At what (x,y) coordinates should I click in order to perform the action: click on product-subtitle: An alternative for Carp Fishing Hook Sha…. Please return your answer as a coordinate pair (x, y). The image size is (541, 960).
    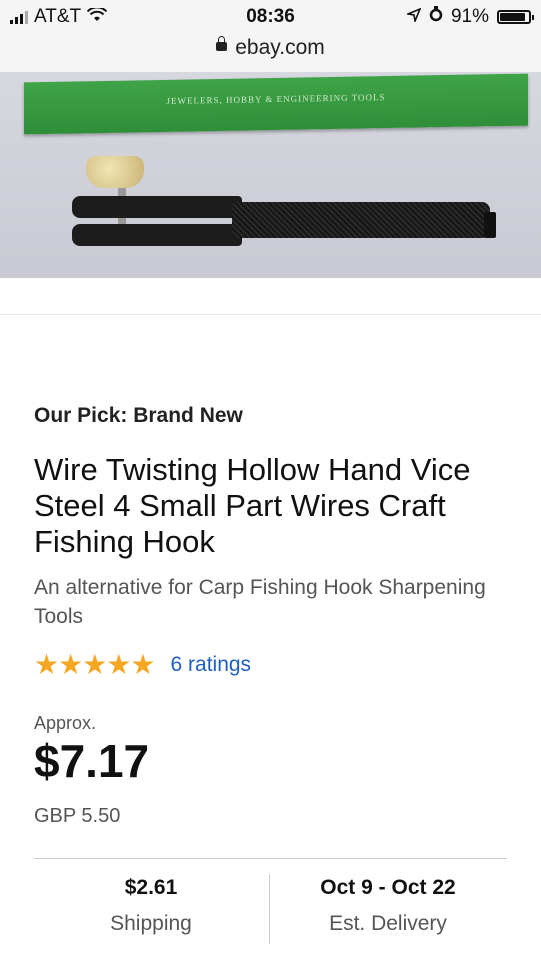
    Looking at the image, I should click on (260, 602).